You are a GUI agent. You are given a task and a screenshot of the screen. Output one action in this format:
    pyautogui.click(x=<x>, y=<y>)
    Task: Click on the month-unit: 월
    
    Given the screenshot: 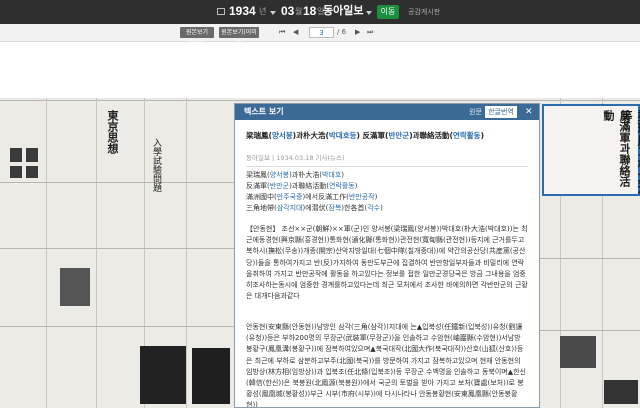 What is the action you would take?
    pyautogui.click(x=299, y=11)
    